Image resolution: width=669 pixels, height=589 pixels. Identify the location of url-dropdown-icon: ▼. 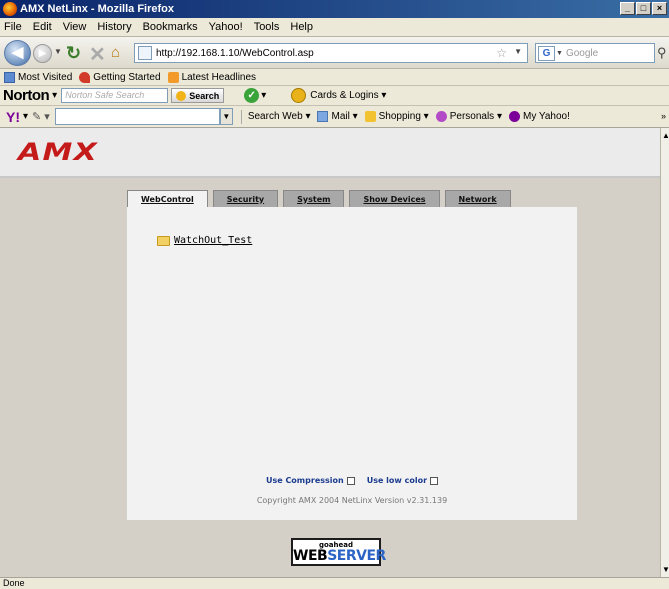
(518, 51).